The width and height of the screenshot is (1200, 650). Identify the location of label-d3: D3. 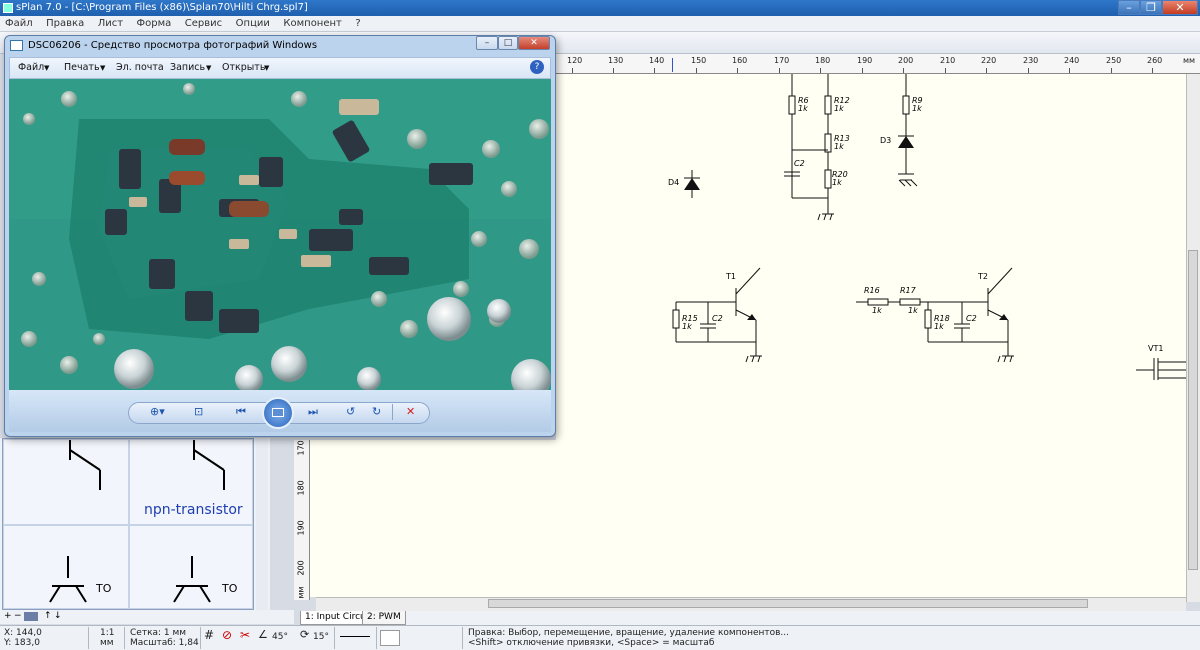
(886, 140).